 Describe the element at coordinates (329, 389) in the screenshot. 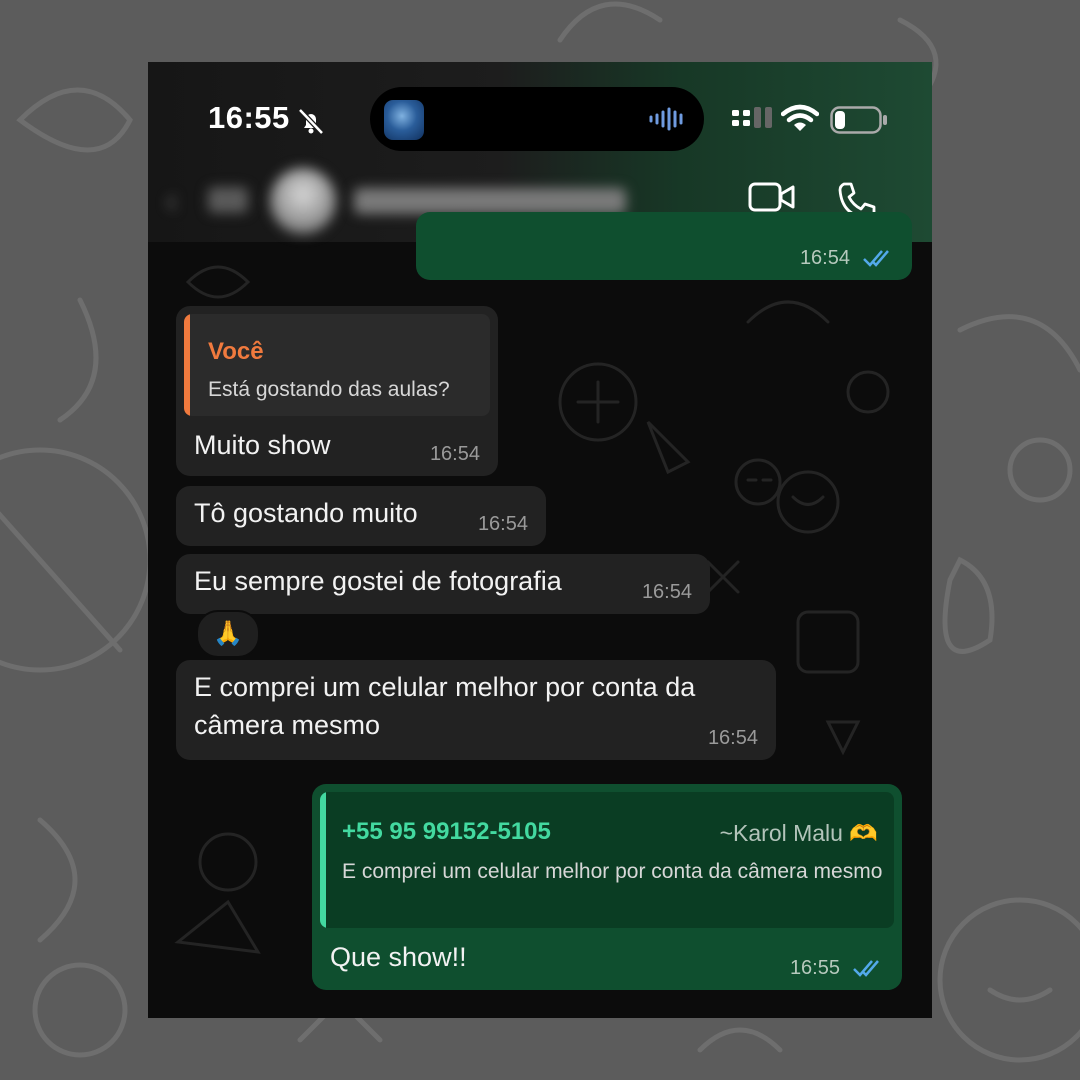

I see `quote-text: Está gostando das aulas?` at that location.